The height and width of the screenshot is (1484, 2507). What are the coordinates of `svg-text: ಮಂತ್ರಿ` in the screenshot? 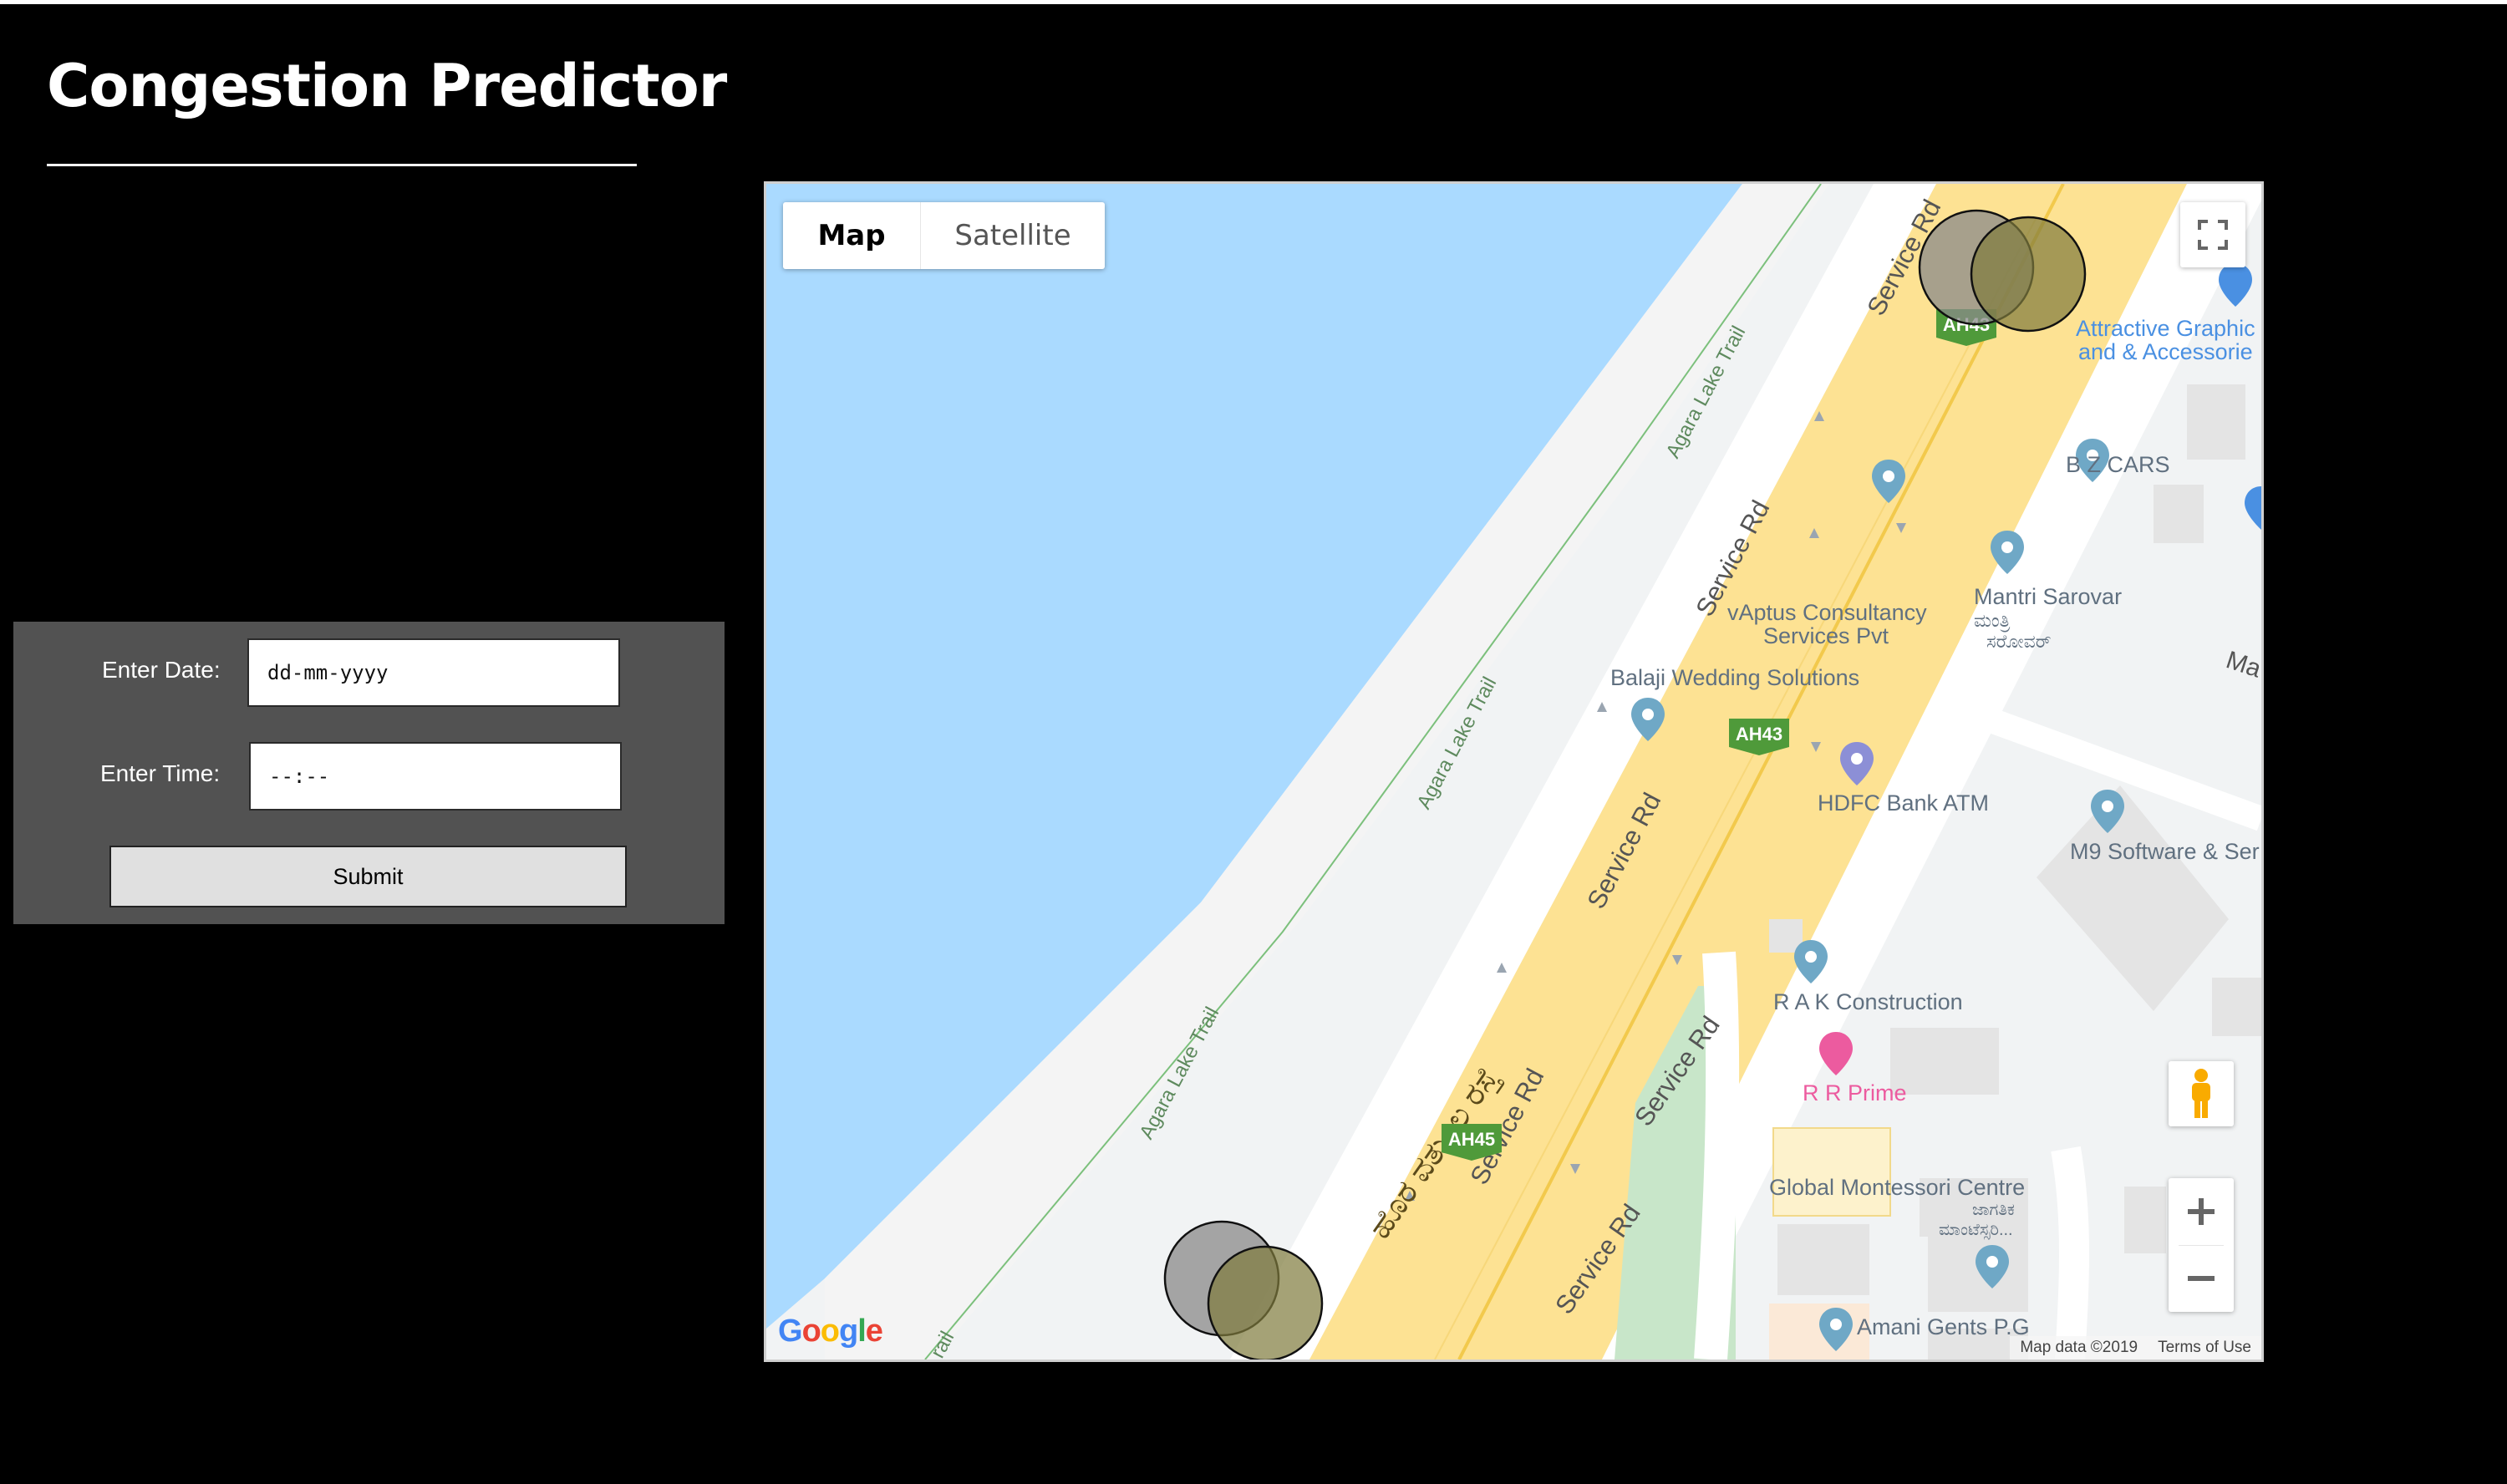 It's located at (1992, 621).